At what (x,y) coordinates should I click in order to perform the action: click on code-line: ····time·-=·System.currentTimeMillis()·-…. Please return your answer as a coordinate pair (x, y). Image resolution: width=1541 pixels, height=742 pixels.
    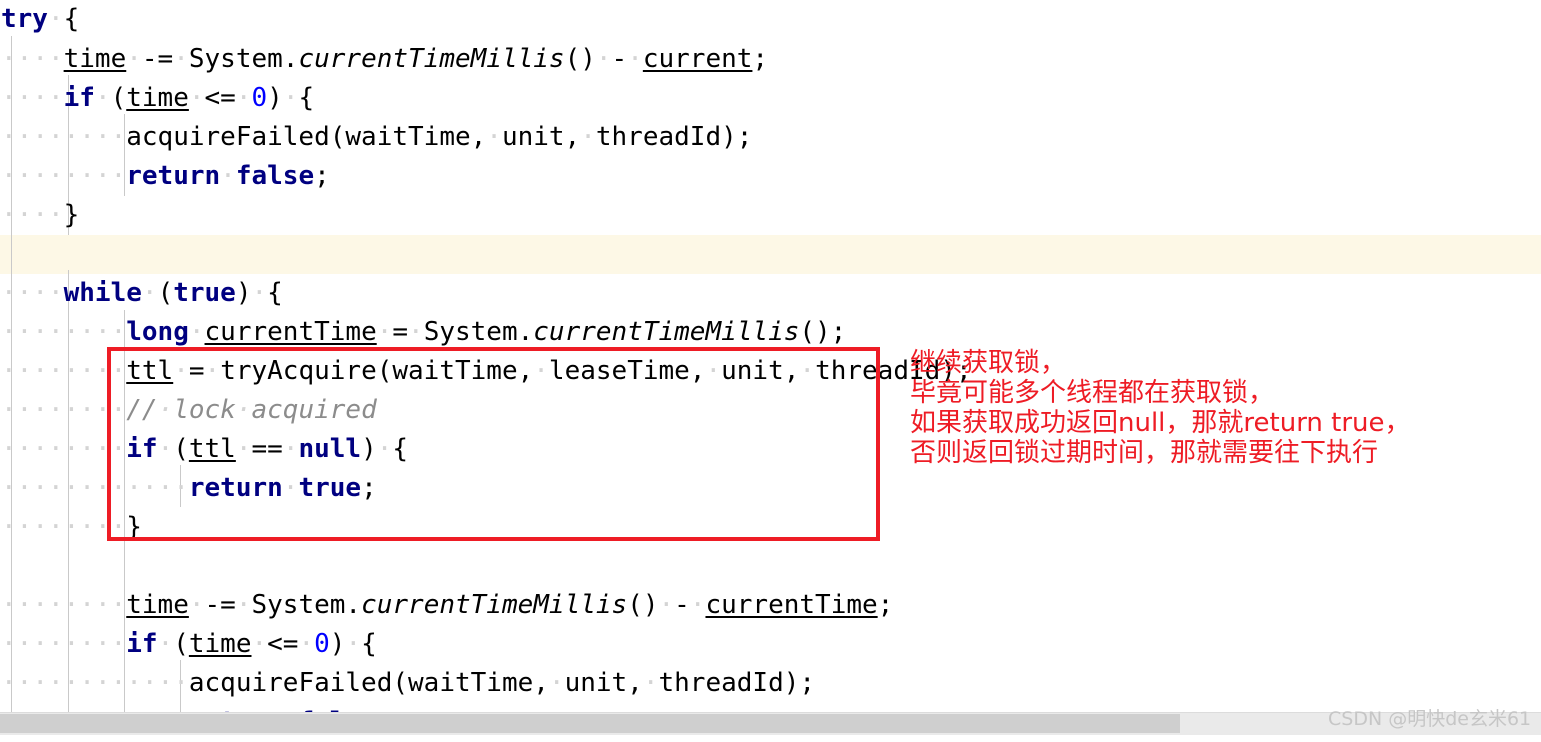
    Looking at the image, I should click on (385, 59).